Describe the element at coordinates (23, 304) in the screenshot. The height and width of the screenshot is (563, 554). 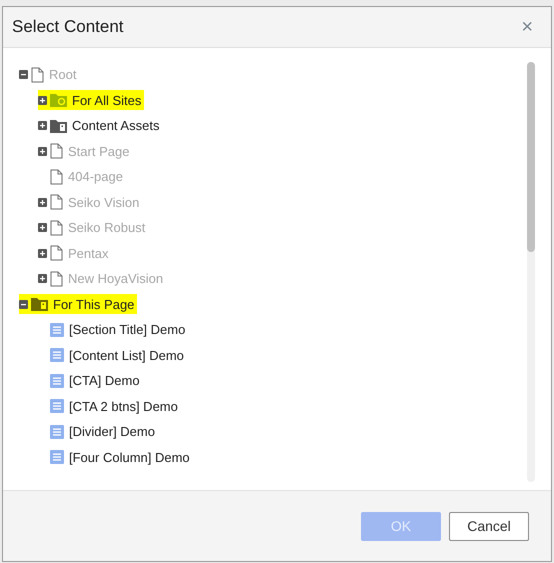
I see `collapse-icon` at that location.